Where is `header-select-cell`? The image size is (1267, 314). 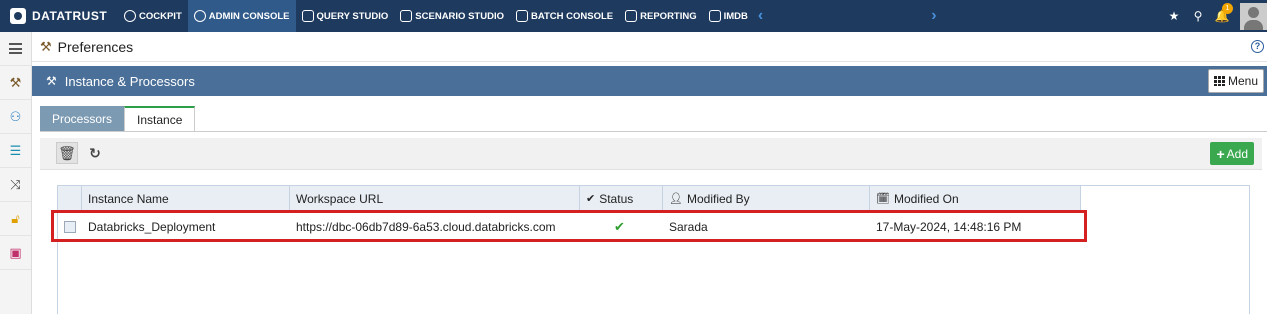 header-select-cell is located at coordinates (70, 198).